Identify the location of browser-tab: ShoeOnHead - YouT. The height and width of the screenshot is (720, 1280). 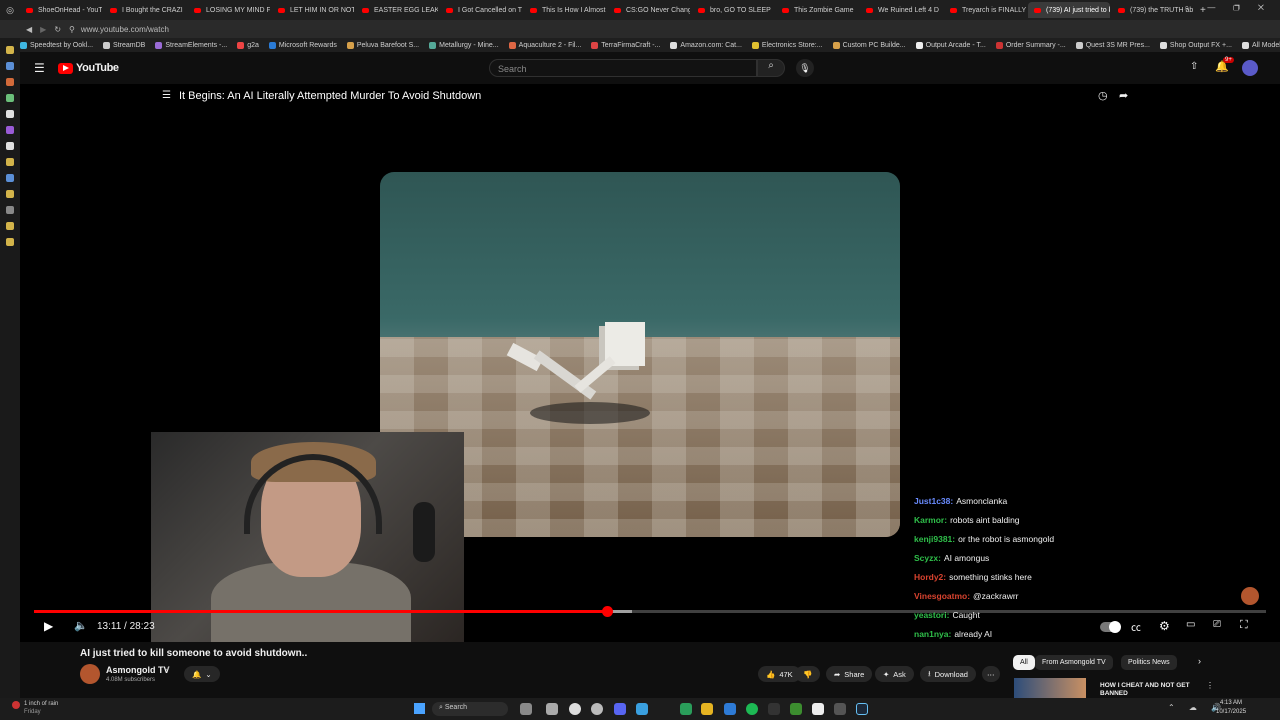
(61, 10).